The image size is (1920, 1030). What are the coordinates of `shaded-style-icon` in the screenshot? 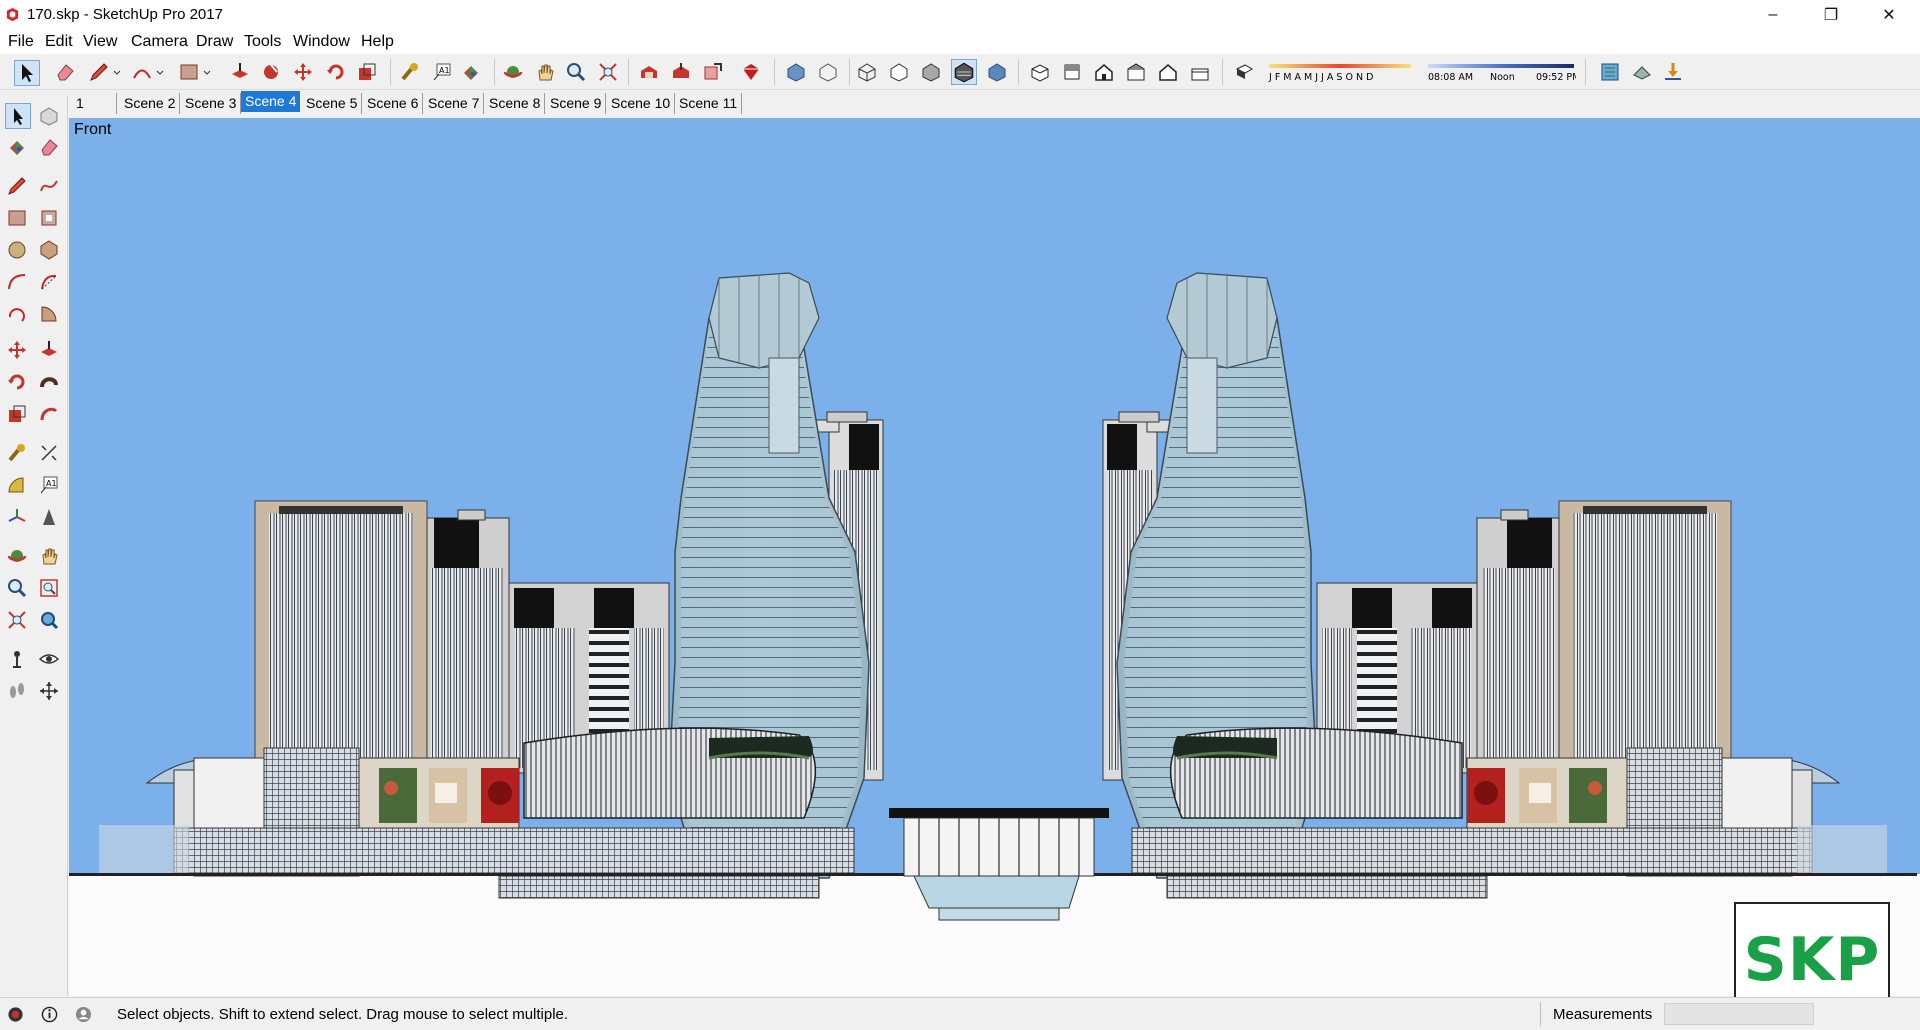 It's located at (931, 72).